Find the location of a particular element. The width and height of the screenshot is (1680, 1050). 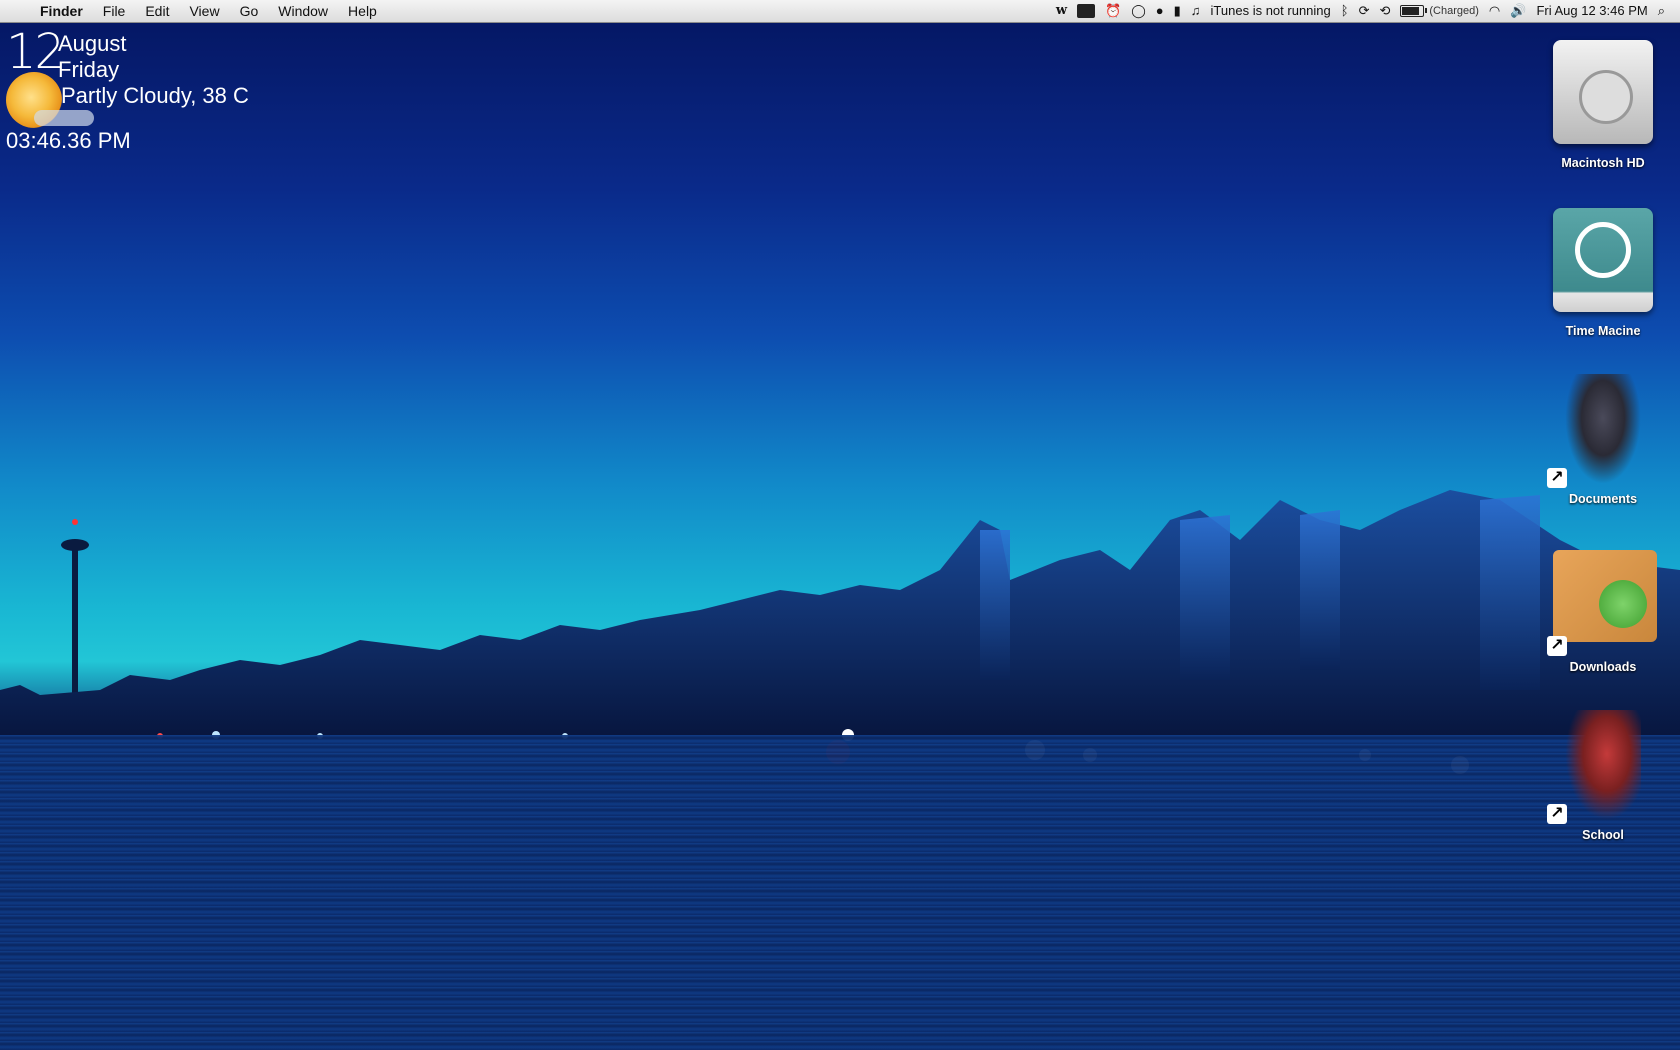

spotlight-search-icon: ⌕ is located at coordinates (1661, 11).